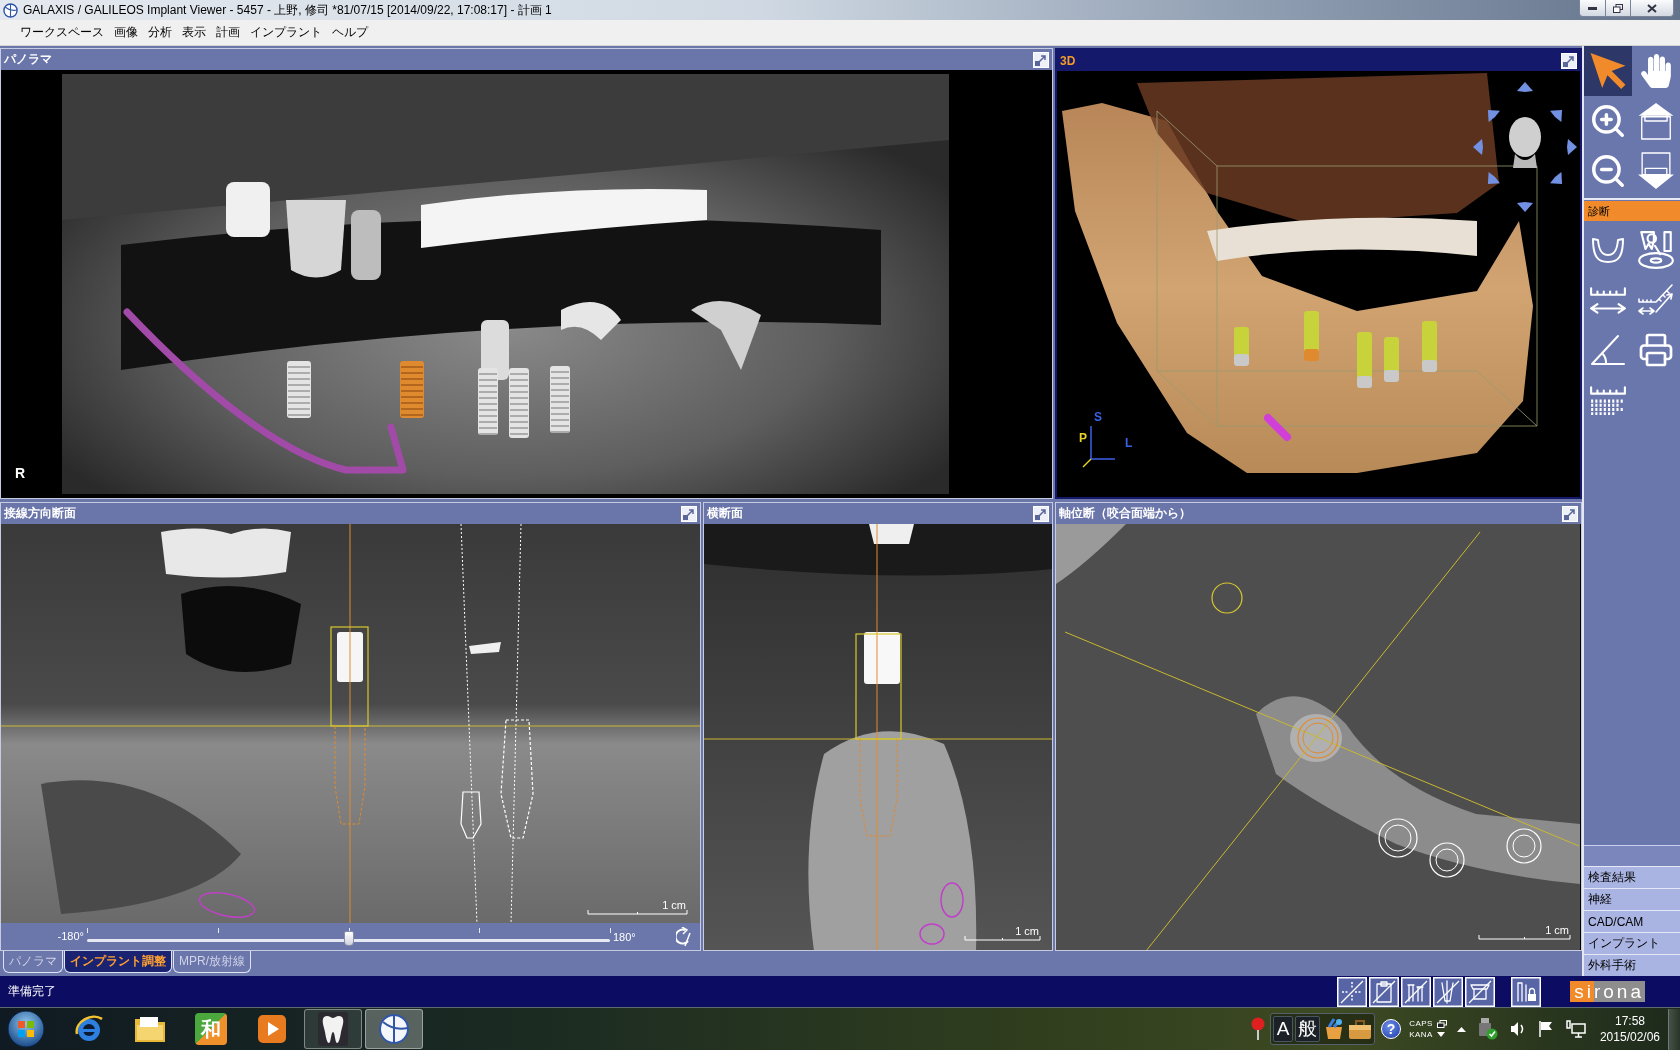  I want to click on network-icon, so click(1575, 1029).